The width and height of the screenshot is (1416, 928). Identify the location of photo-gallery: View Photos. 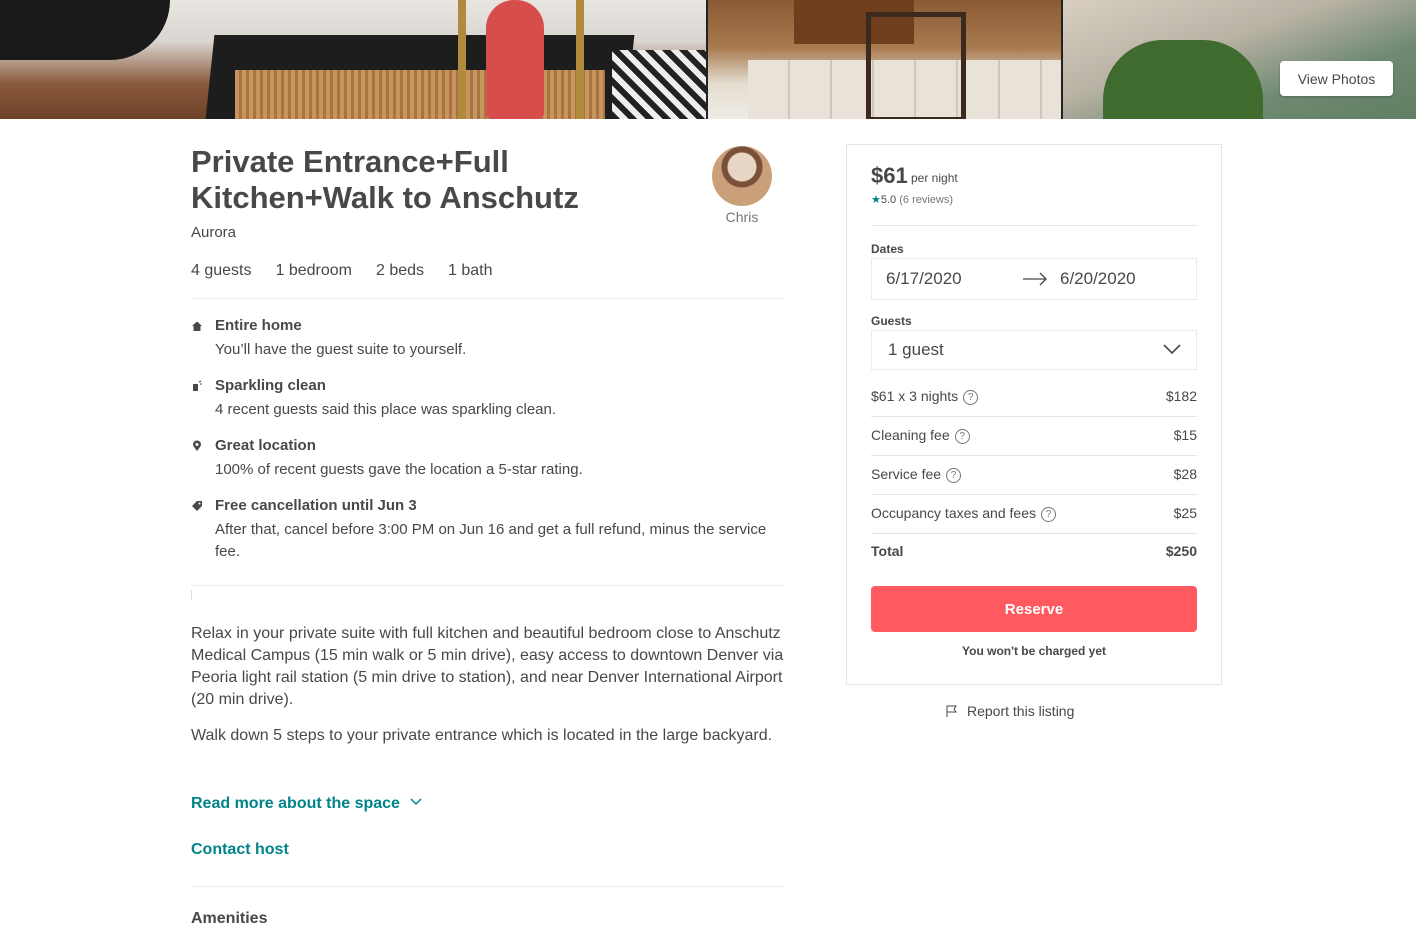
(708, 59).